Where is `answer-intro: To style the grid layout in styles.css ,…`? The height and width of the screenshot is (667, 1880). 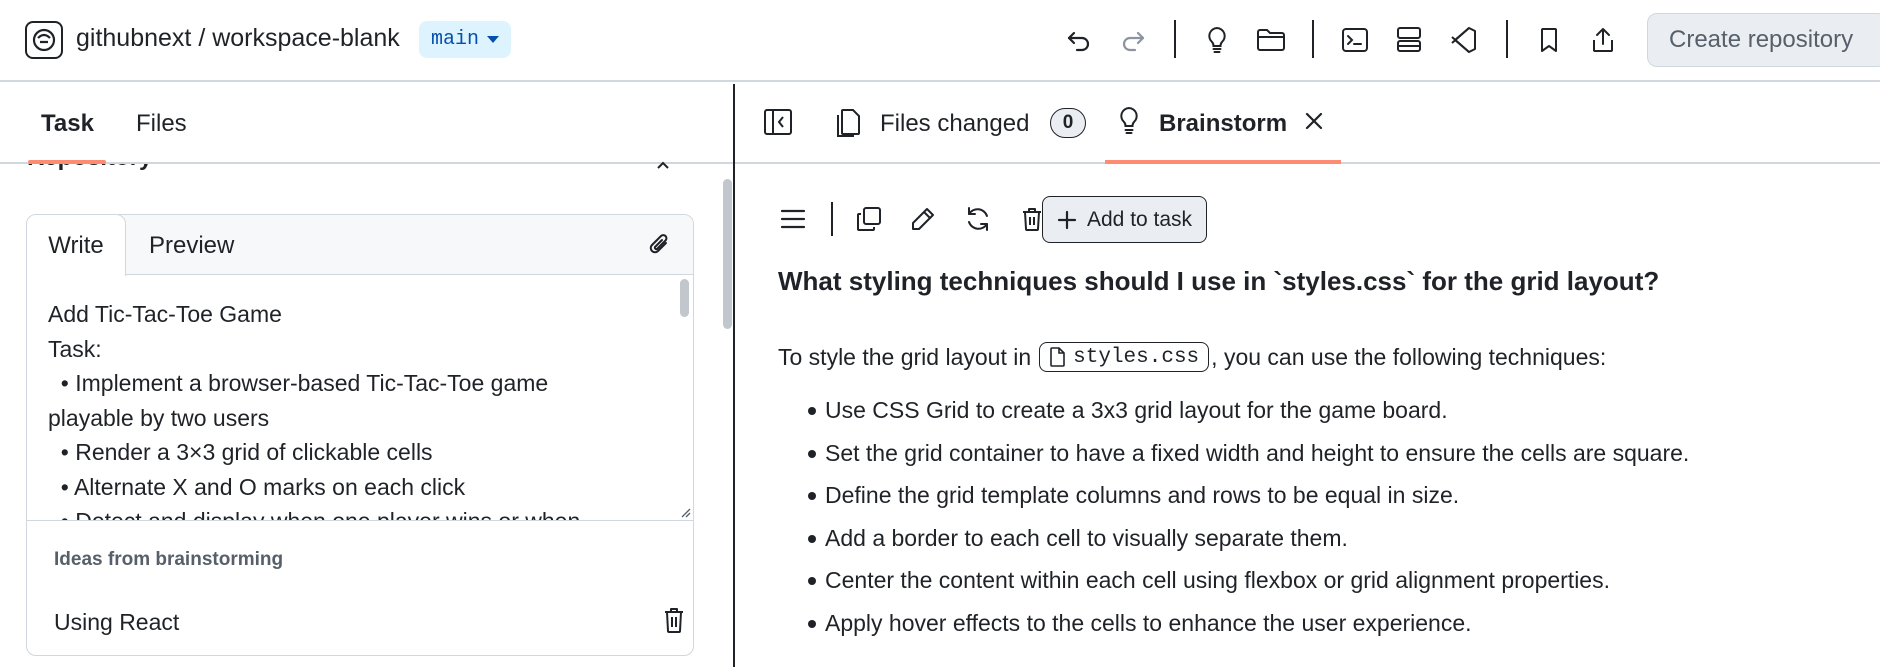 answer-intro: To style the grid layout in styles.css ,… is located at coordinates (1192, 357).